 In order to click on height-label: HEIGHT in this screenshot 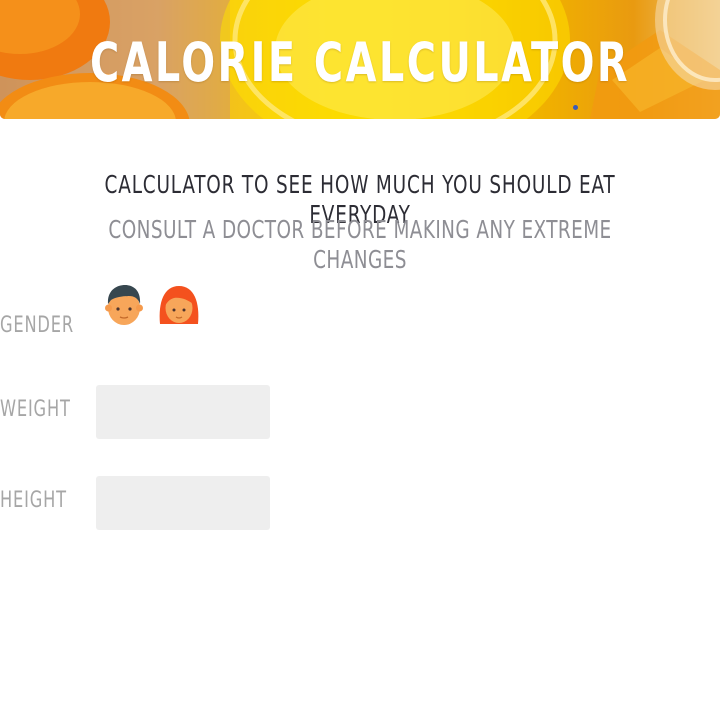, I will do `click(33, 500)`.